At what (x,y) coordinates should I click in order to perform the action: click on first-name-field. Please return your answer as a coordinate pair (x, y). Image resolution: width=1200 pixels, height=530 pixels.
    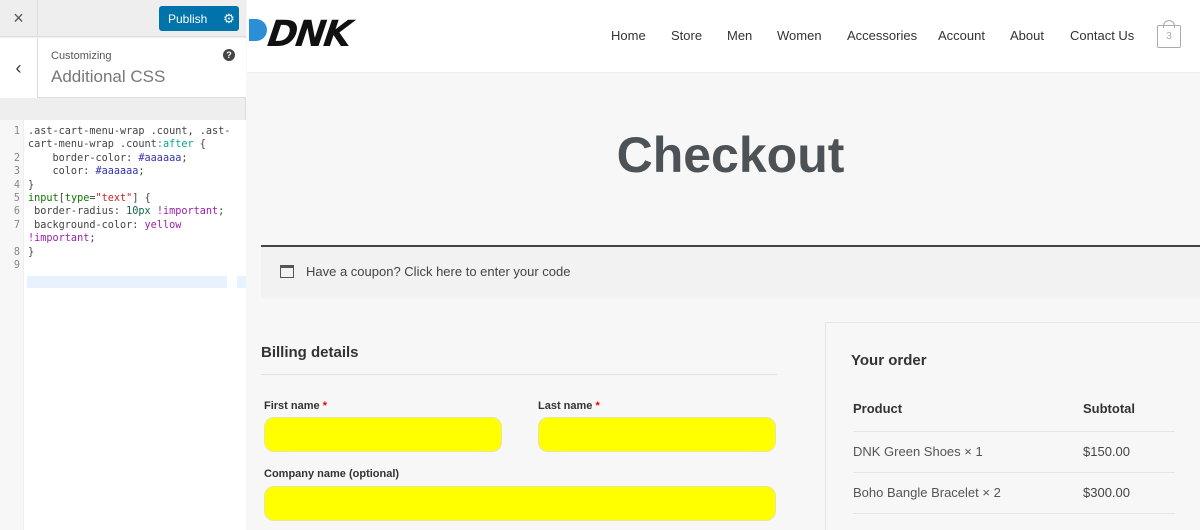
    Looking at the image, I should click on (383, 434).